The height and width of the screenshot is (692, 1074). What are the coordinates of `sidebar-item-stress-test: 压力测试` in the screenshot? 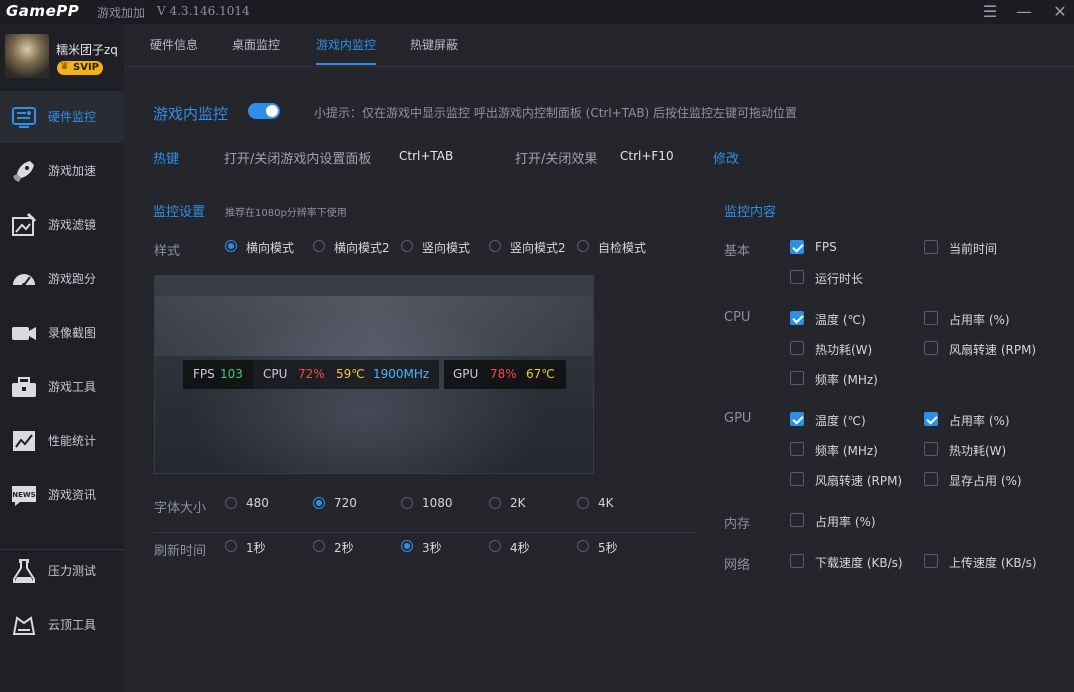 It's located at (62, 571).